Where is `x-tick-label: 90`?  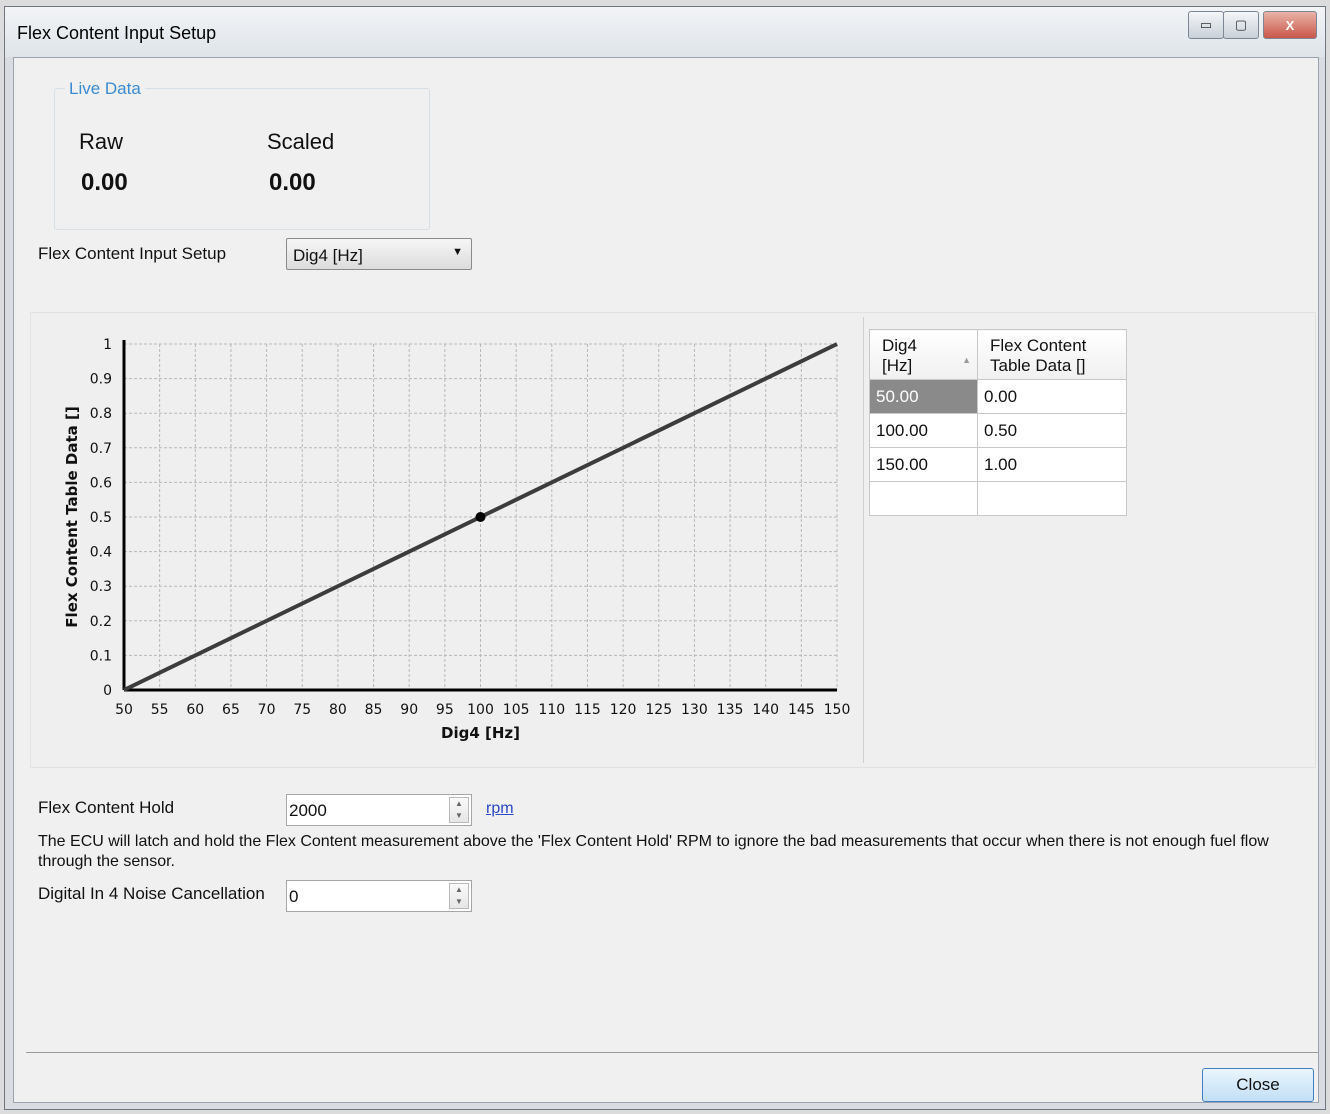
x-tick-label: 90 is located at coordinates (409, 710).